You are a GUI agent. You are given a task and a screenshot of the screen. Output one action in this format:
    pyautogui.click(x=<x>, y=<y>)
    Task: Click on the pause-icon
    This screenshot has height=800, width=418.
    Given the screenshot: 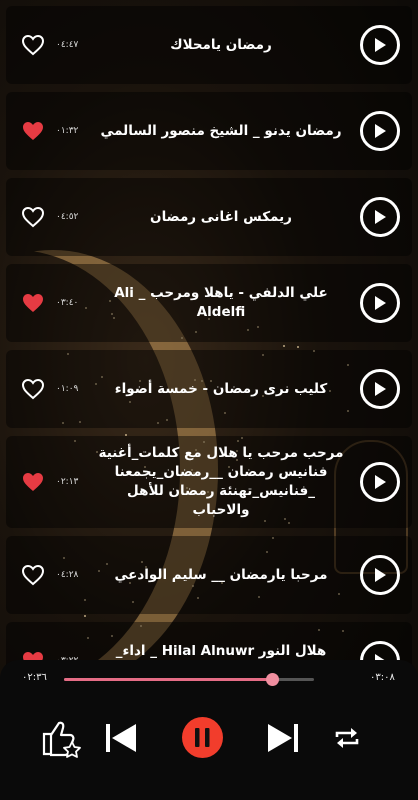 What is the action you would take?
    pyautogui.click(x=202, y=737)
    